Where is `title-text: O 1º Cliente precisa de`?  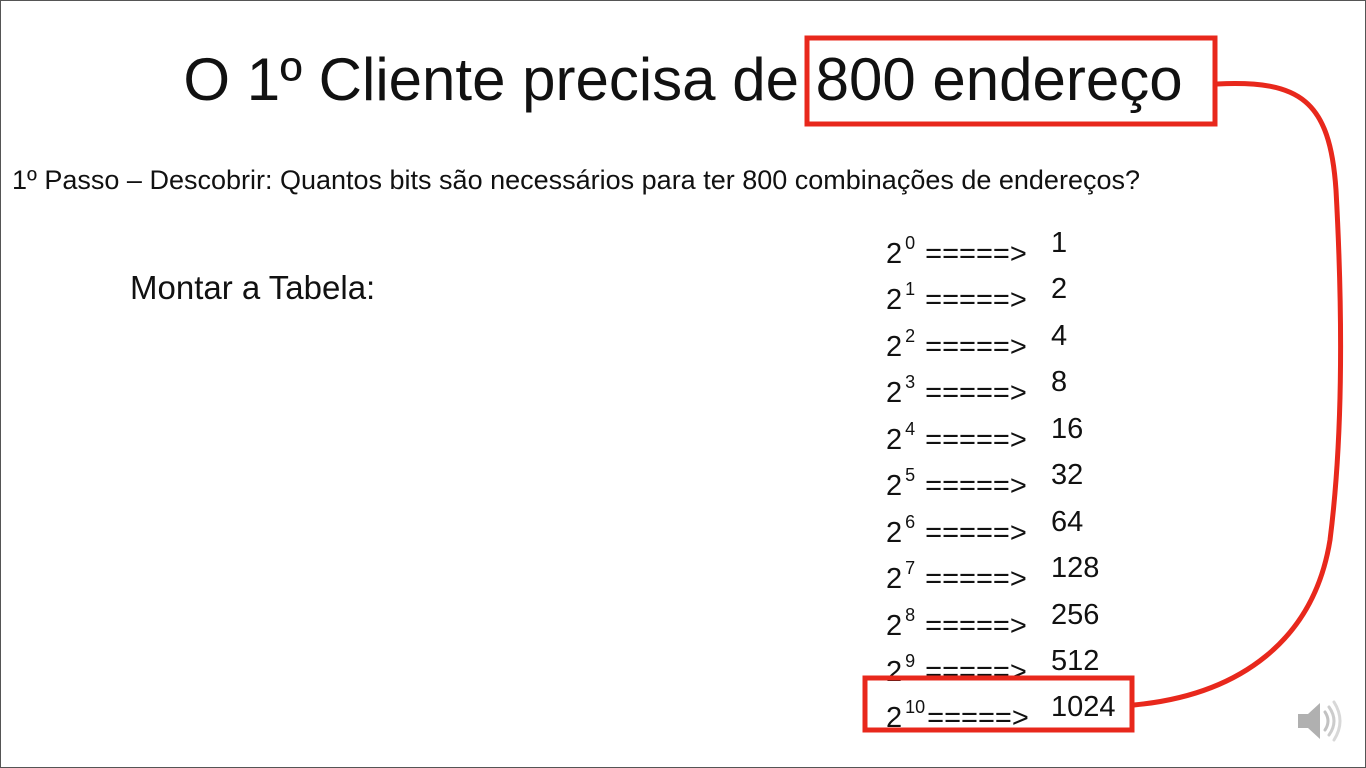
title-text: O 1º Cliente precisa de is located at coordinates (499, 79).